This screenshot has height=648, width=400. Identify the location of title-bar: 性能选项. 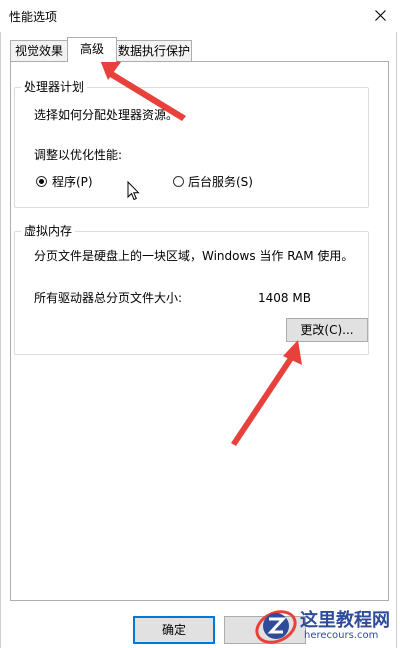
(200, 16).